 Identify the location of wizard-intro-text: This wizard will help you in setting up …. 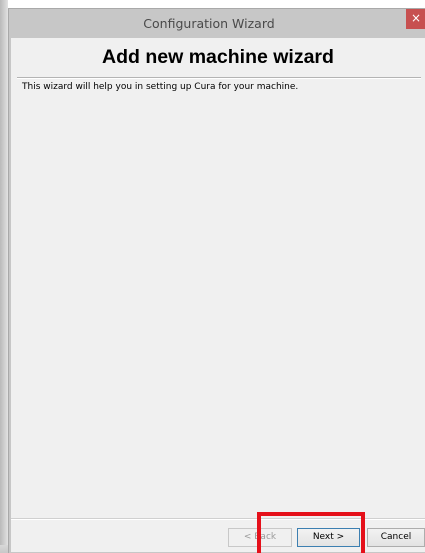
(160, 87).